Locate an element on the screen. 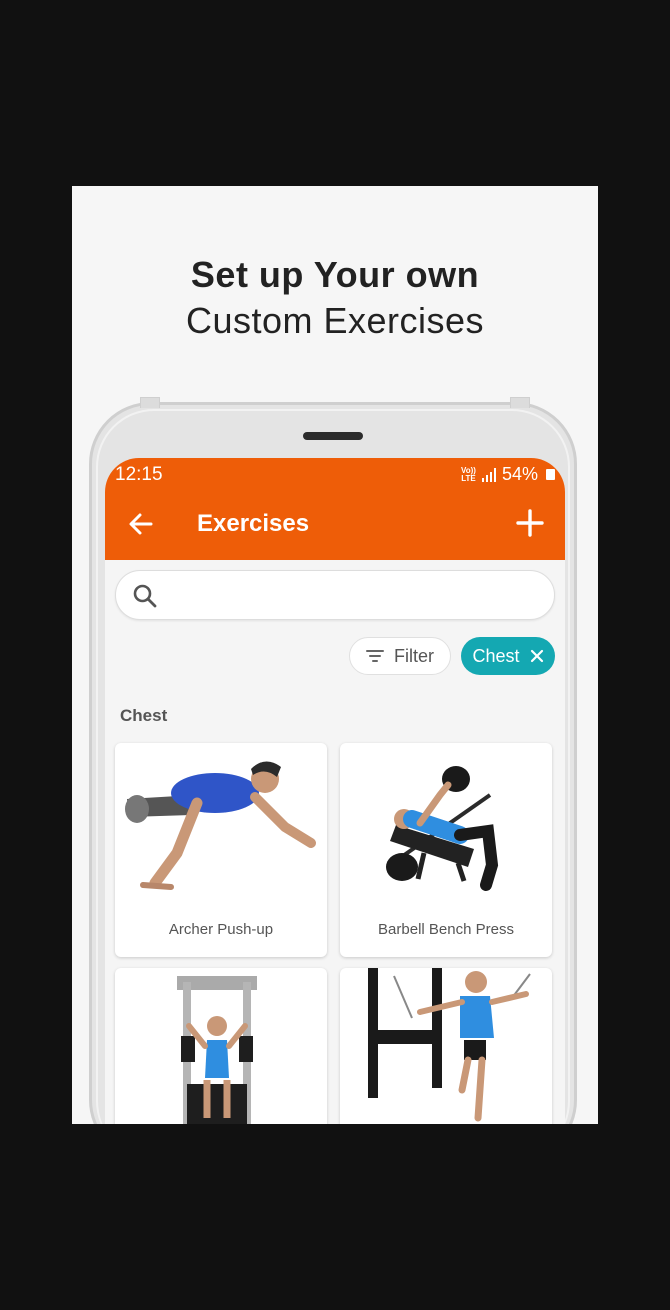  promo-headline: Set up Your own Custom Exercises is located at coordinates (335, 298).